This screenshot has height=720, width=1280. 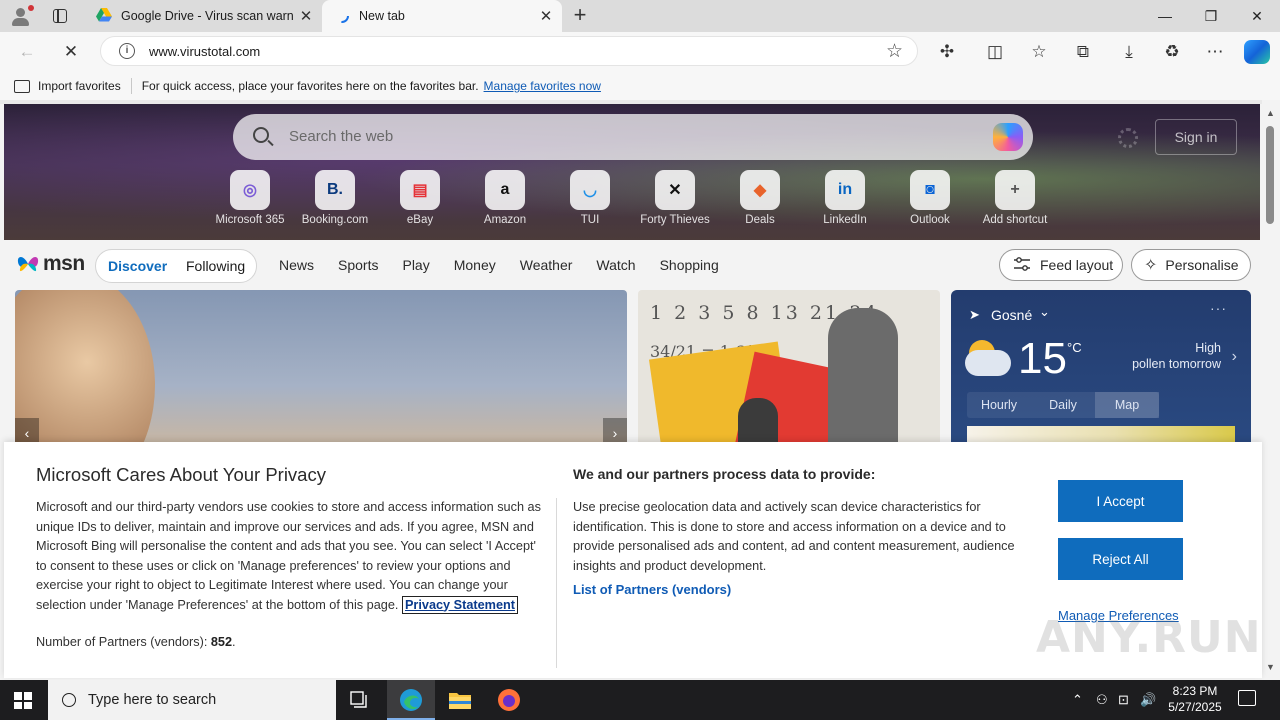 What do you see at coordinates (652, 589) in the screenshot?
I see `list-of-partners-link: List of Partners (vendors)` at bounding box center [652, 589].